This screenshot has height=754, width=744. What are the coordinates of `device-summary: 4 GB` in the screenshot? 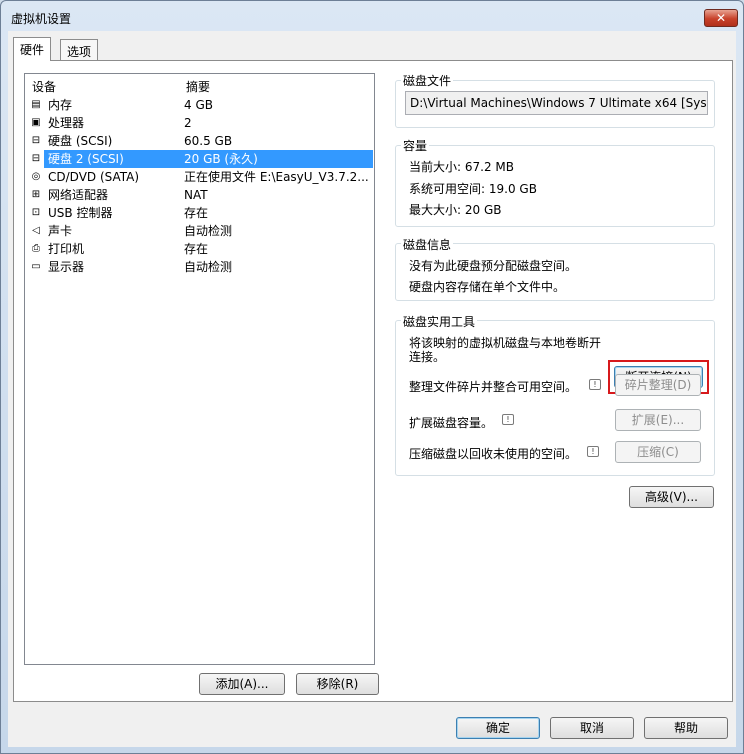 It's located at (198, 105).